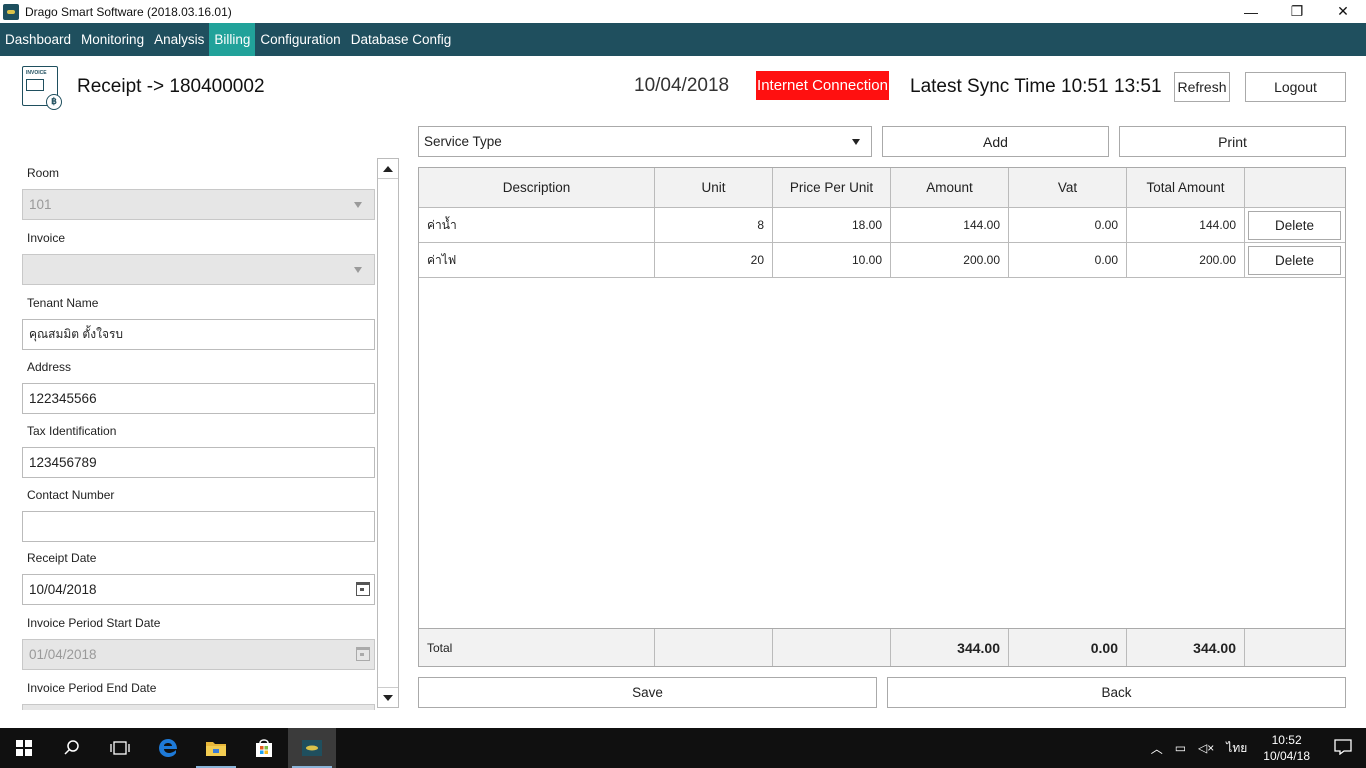 Image resolution: width=1366 pixels, height=768 pixels. I want to click on task-view-icon, so click(120, 748).